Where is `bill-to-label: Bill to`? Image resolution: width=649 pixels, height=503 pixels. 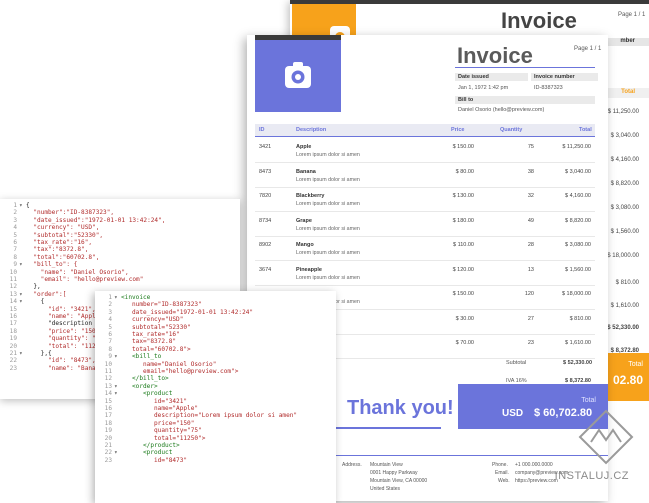
bill-to-label: Bill to is located at coordinates (525, 100).